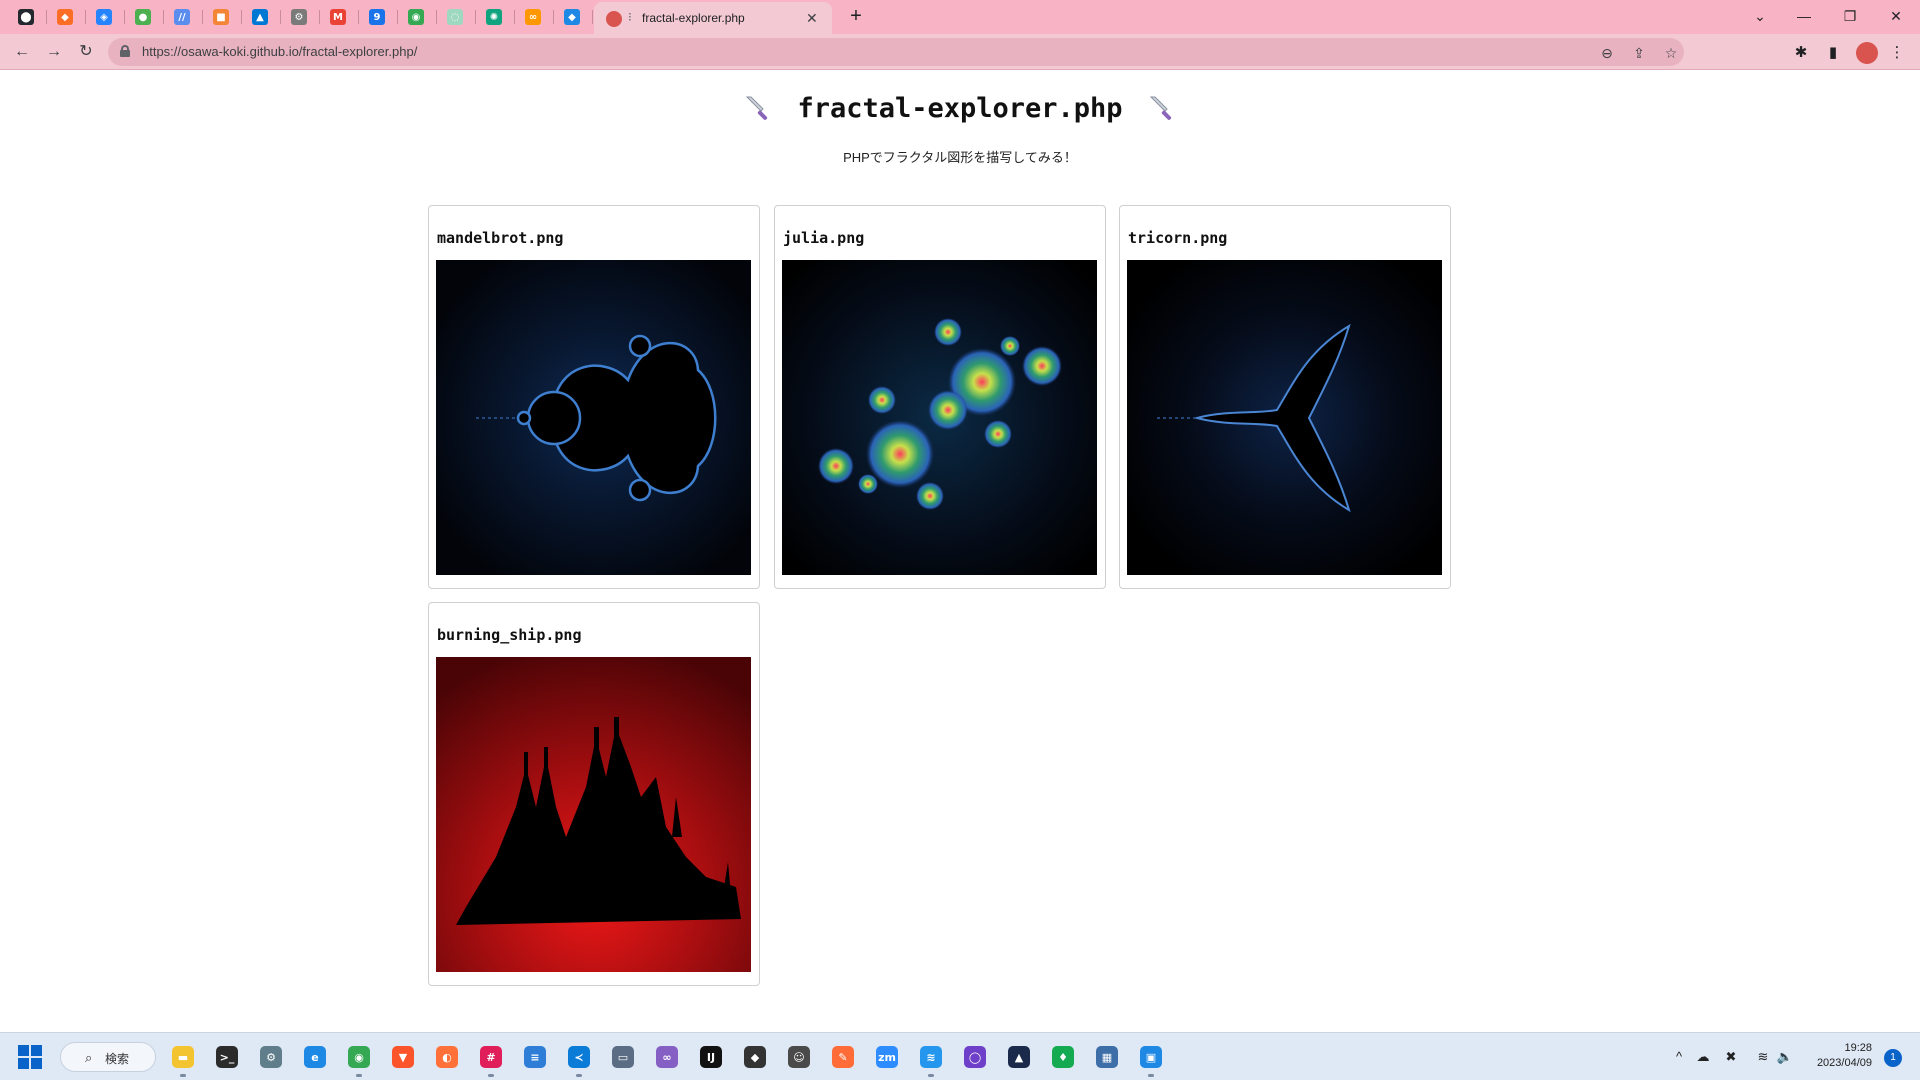 The image size is (1920, 1080). What do you see at coordinates (1063, 1057) in the screenshot?
I see `taskbar-app: ♦` at bounding box center [1063, 1057].